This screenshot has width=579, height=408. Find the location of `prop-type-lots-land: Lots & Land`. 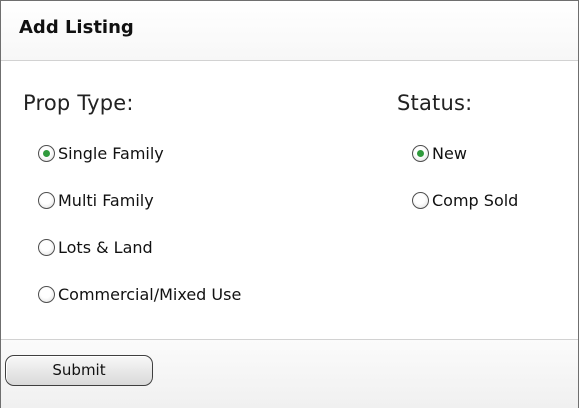

prop-type-lots-land: Lots & Land is located at coordinates (139, 247).